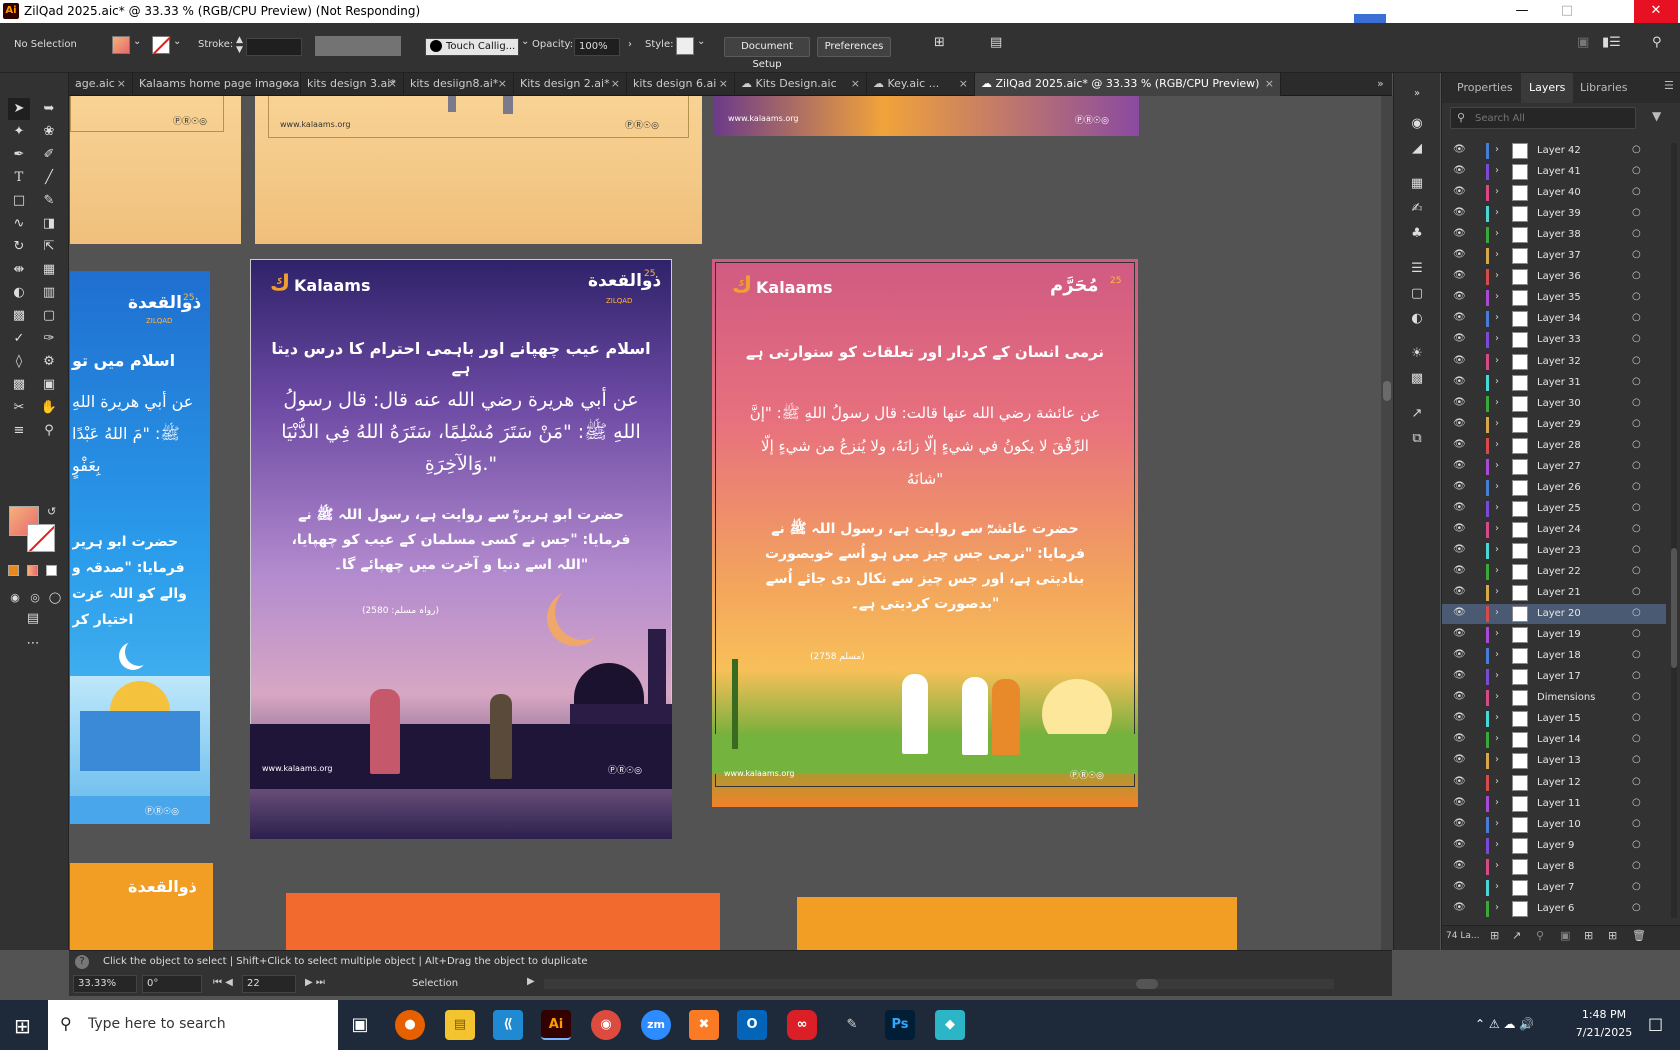 This screenshot has height=1050, width=1680. I want to click on clock-time: 1:48 PM, so click(1604, 1014).